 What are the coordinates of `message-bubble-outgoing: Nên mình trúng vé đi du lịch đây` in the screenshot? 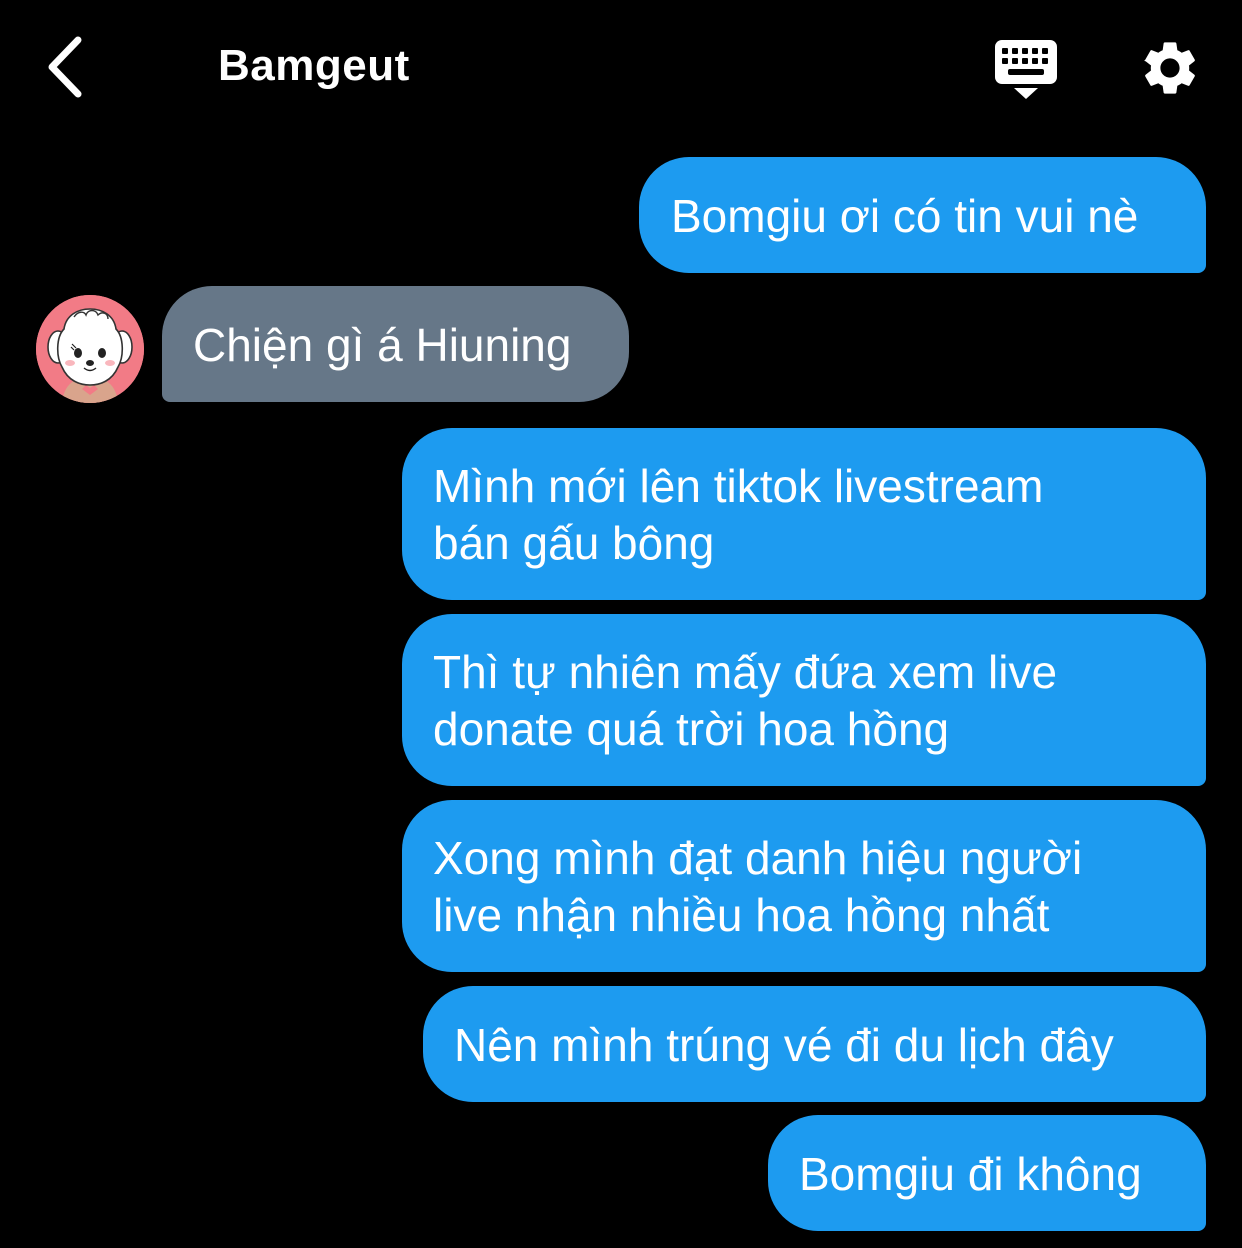 It's located at (814, 1044).